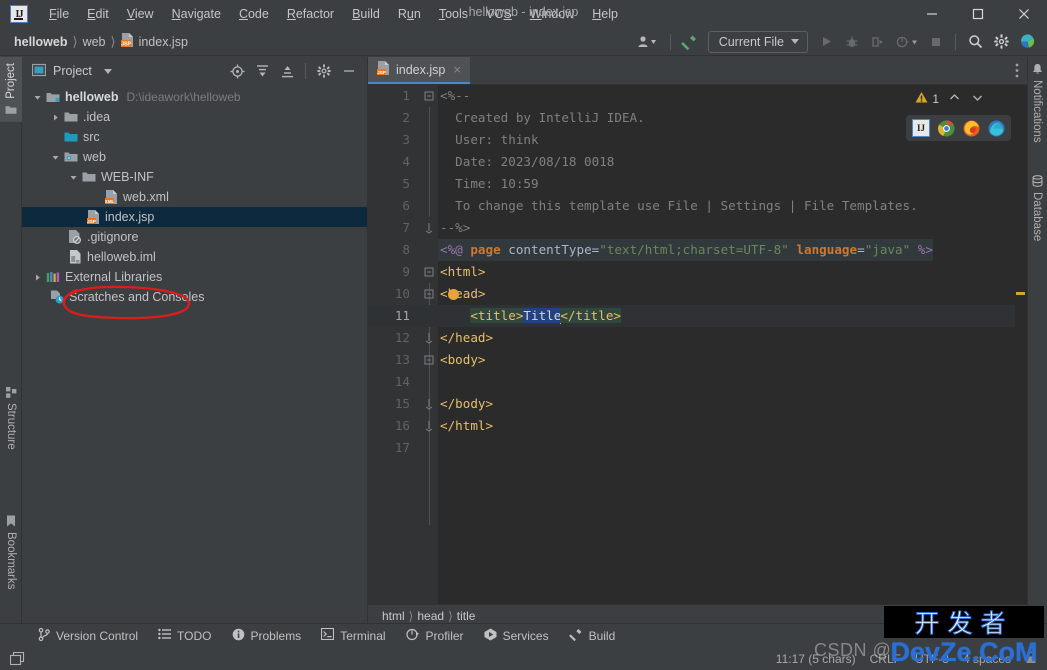 This screenshot has width=1047, height=670. I want to click on run-icon, so click(826, 42).